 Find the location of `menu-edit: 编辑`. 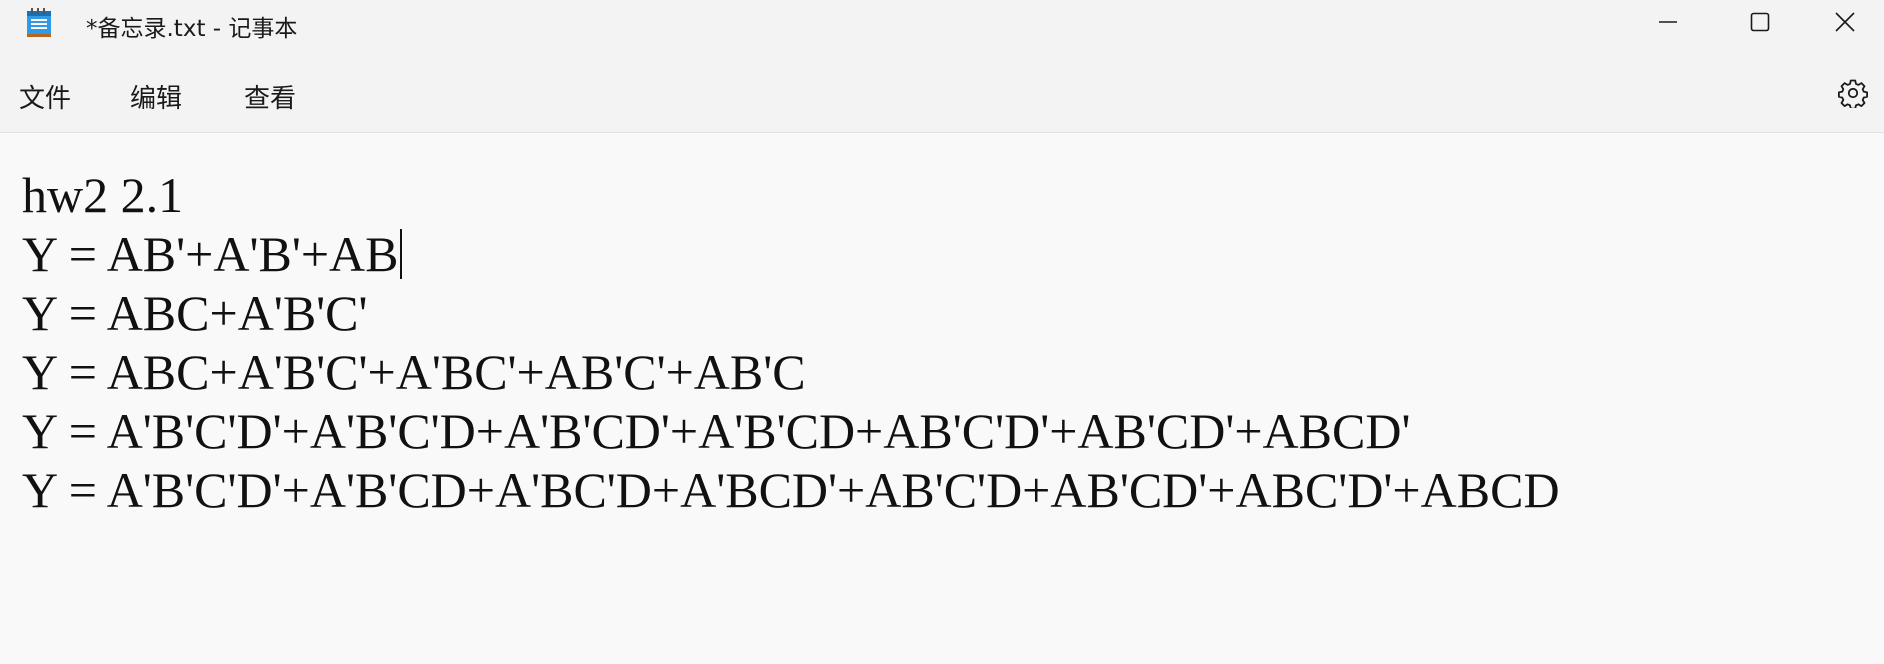

menu-edit: 编辑 is located at coordinates (156, 96).